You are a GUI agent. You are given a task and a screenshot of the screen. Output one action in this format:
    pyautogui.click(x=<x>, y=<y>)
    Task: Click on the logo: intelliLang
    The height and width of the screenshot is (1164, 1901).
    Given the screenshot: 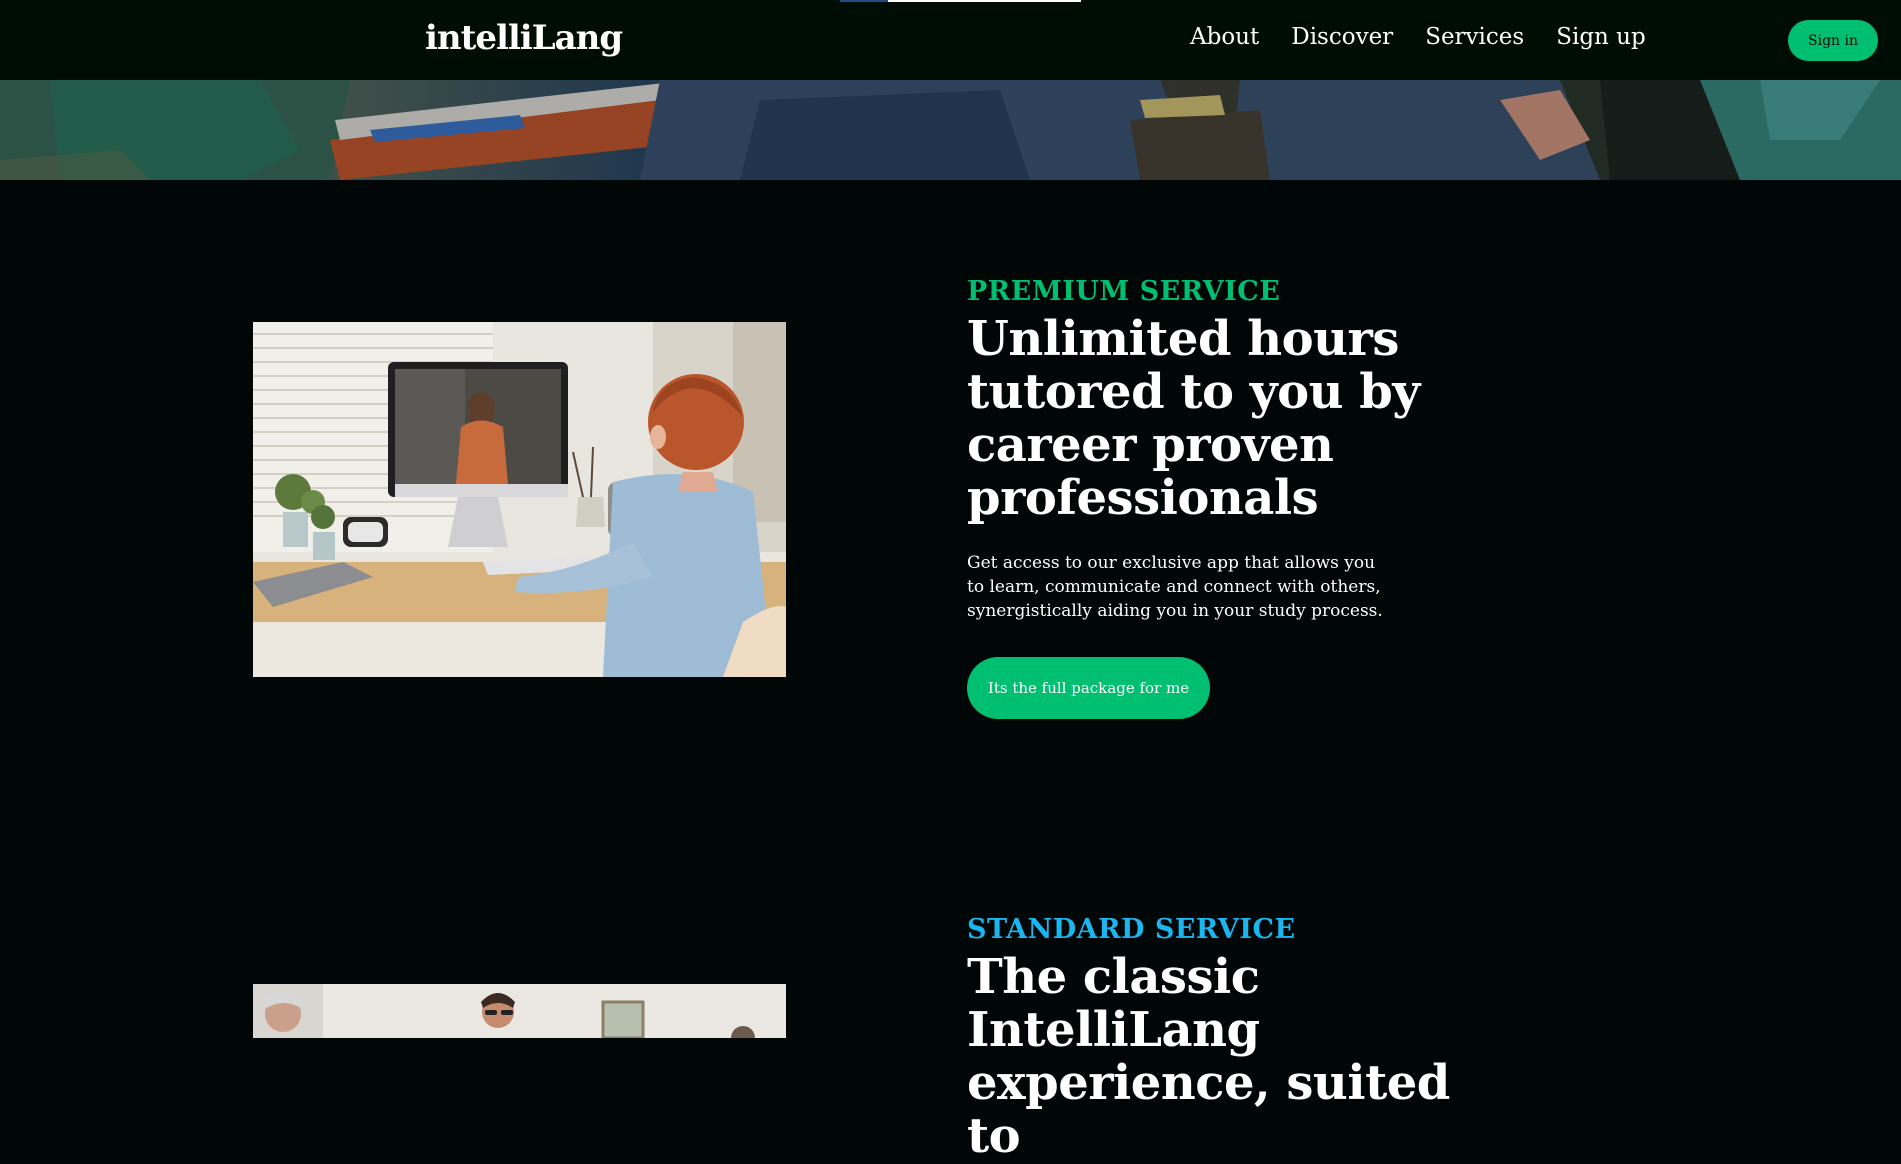 What is the action you would take?
    pyautogui.click(x=524, y=38)
    